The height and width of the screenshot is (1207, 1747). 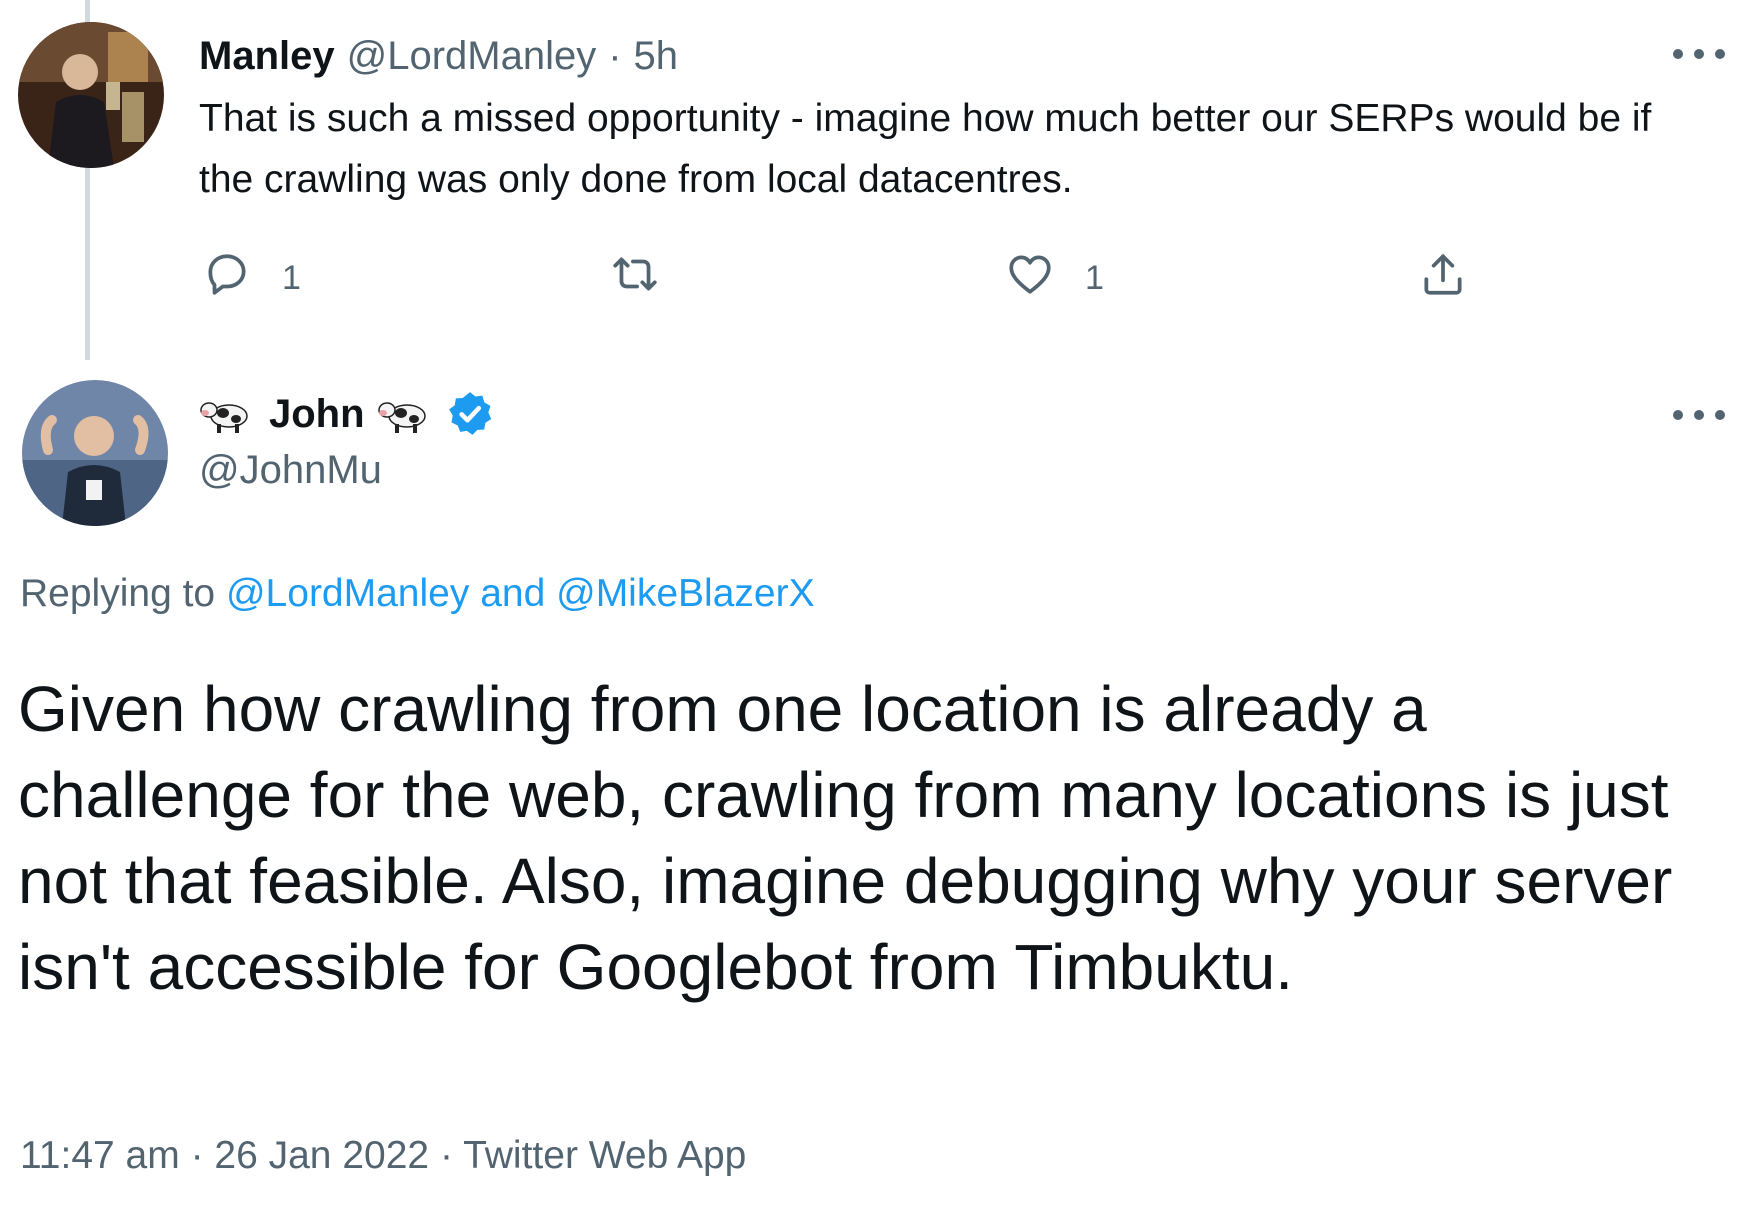 What do you see at coordinates (95, 453) in the screenshot?
I see `avatar-john` at bounding box center [95, 453].